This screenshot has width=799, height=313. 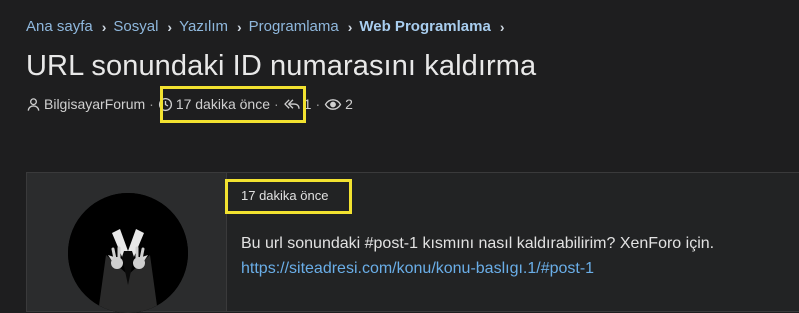 I want to click on breadcrumb-item-ana-sayfa: Ana sayfa, so click(x=59, y=26).